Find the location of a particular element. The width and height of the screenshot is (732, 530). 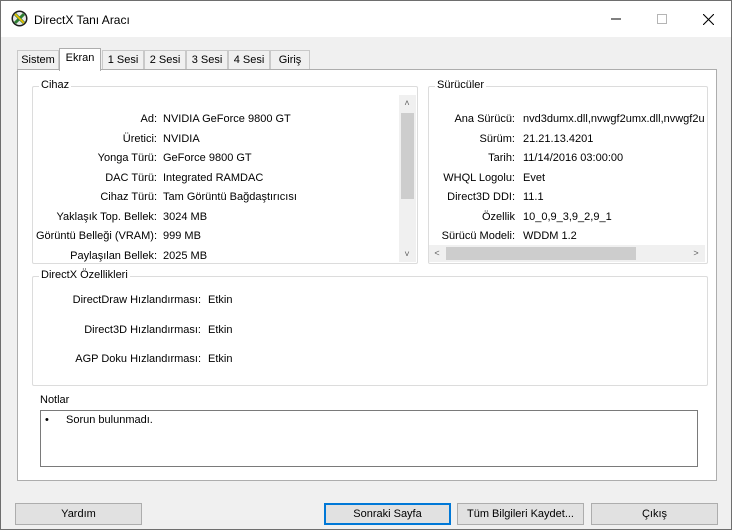

tab-3-sesi: 3 Sesi is located at coordinates (207, 60).